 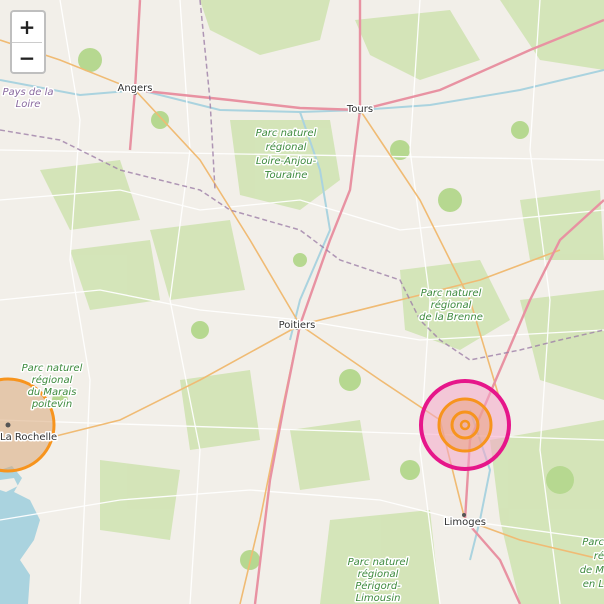 I want to click on svg-text: Parc, so click(x=593, y=542).